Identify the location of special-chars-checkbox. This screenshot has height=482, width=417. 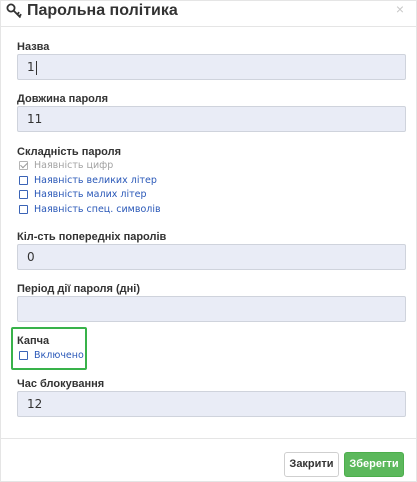
(23, 209).